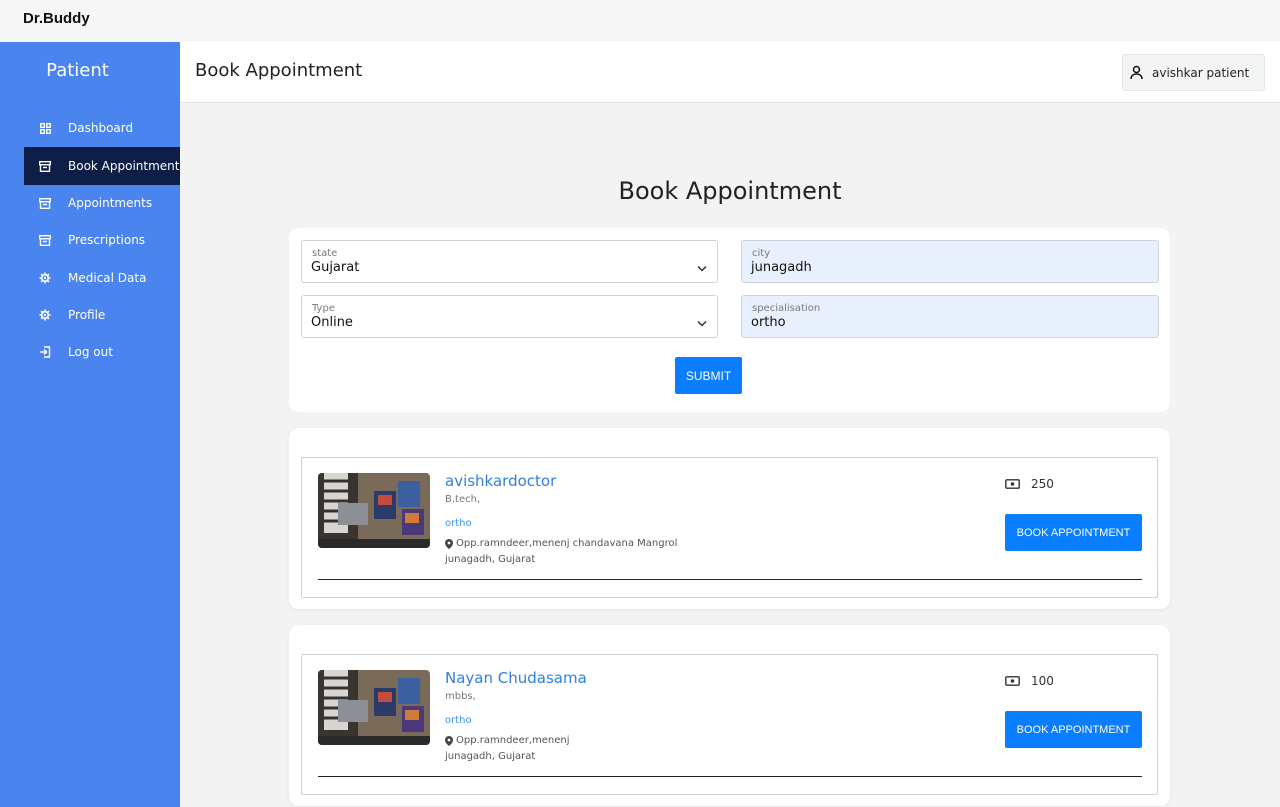 The height and width of the screenshot is (807, 1280). What do you see at coordinates (1029, 681) in the screenshot?
I see `doctor-fee: 100` at bounding box center [1029, 681].